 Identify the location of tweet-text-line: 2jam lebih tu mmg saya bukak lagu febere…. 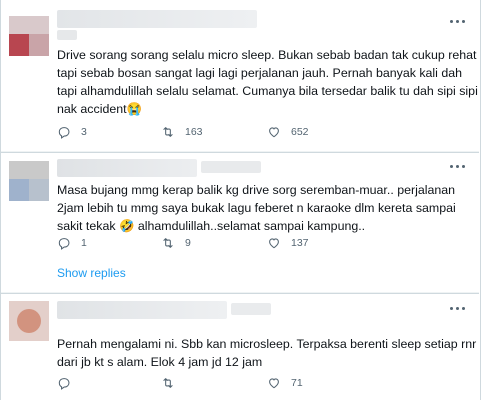
(256, 208).